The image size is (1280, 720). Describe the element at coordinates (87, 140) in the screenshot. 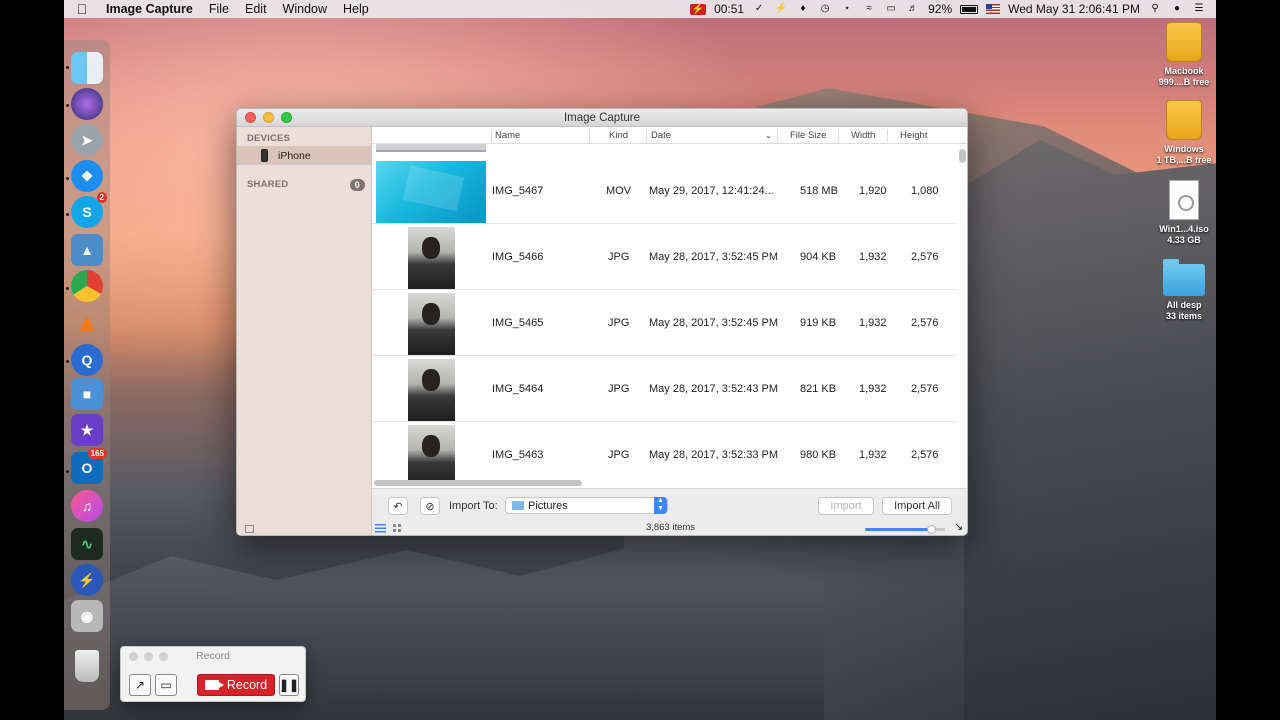

I see `launchpad-icon: ➤` at that location.